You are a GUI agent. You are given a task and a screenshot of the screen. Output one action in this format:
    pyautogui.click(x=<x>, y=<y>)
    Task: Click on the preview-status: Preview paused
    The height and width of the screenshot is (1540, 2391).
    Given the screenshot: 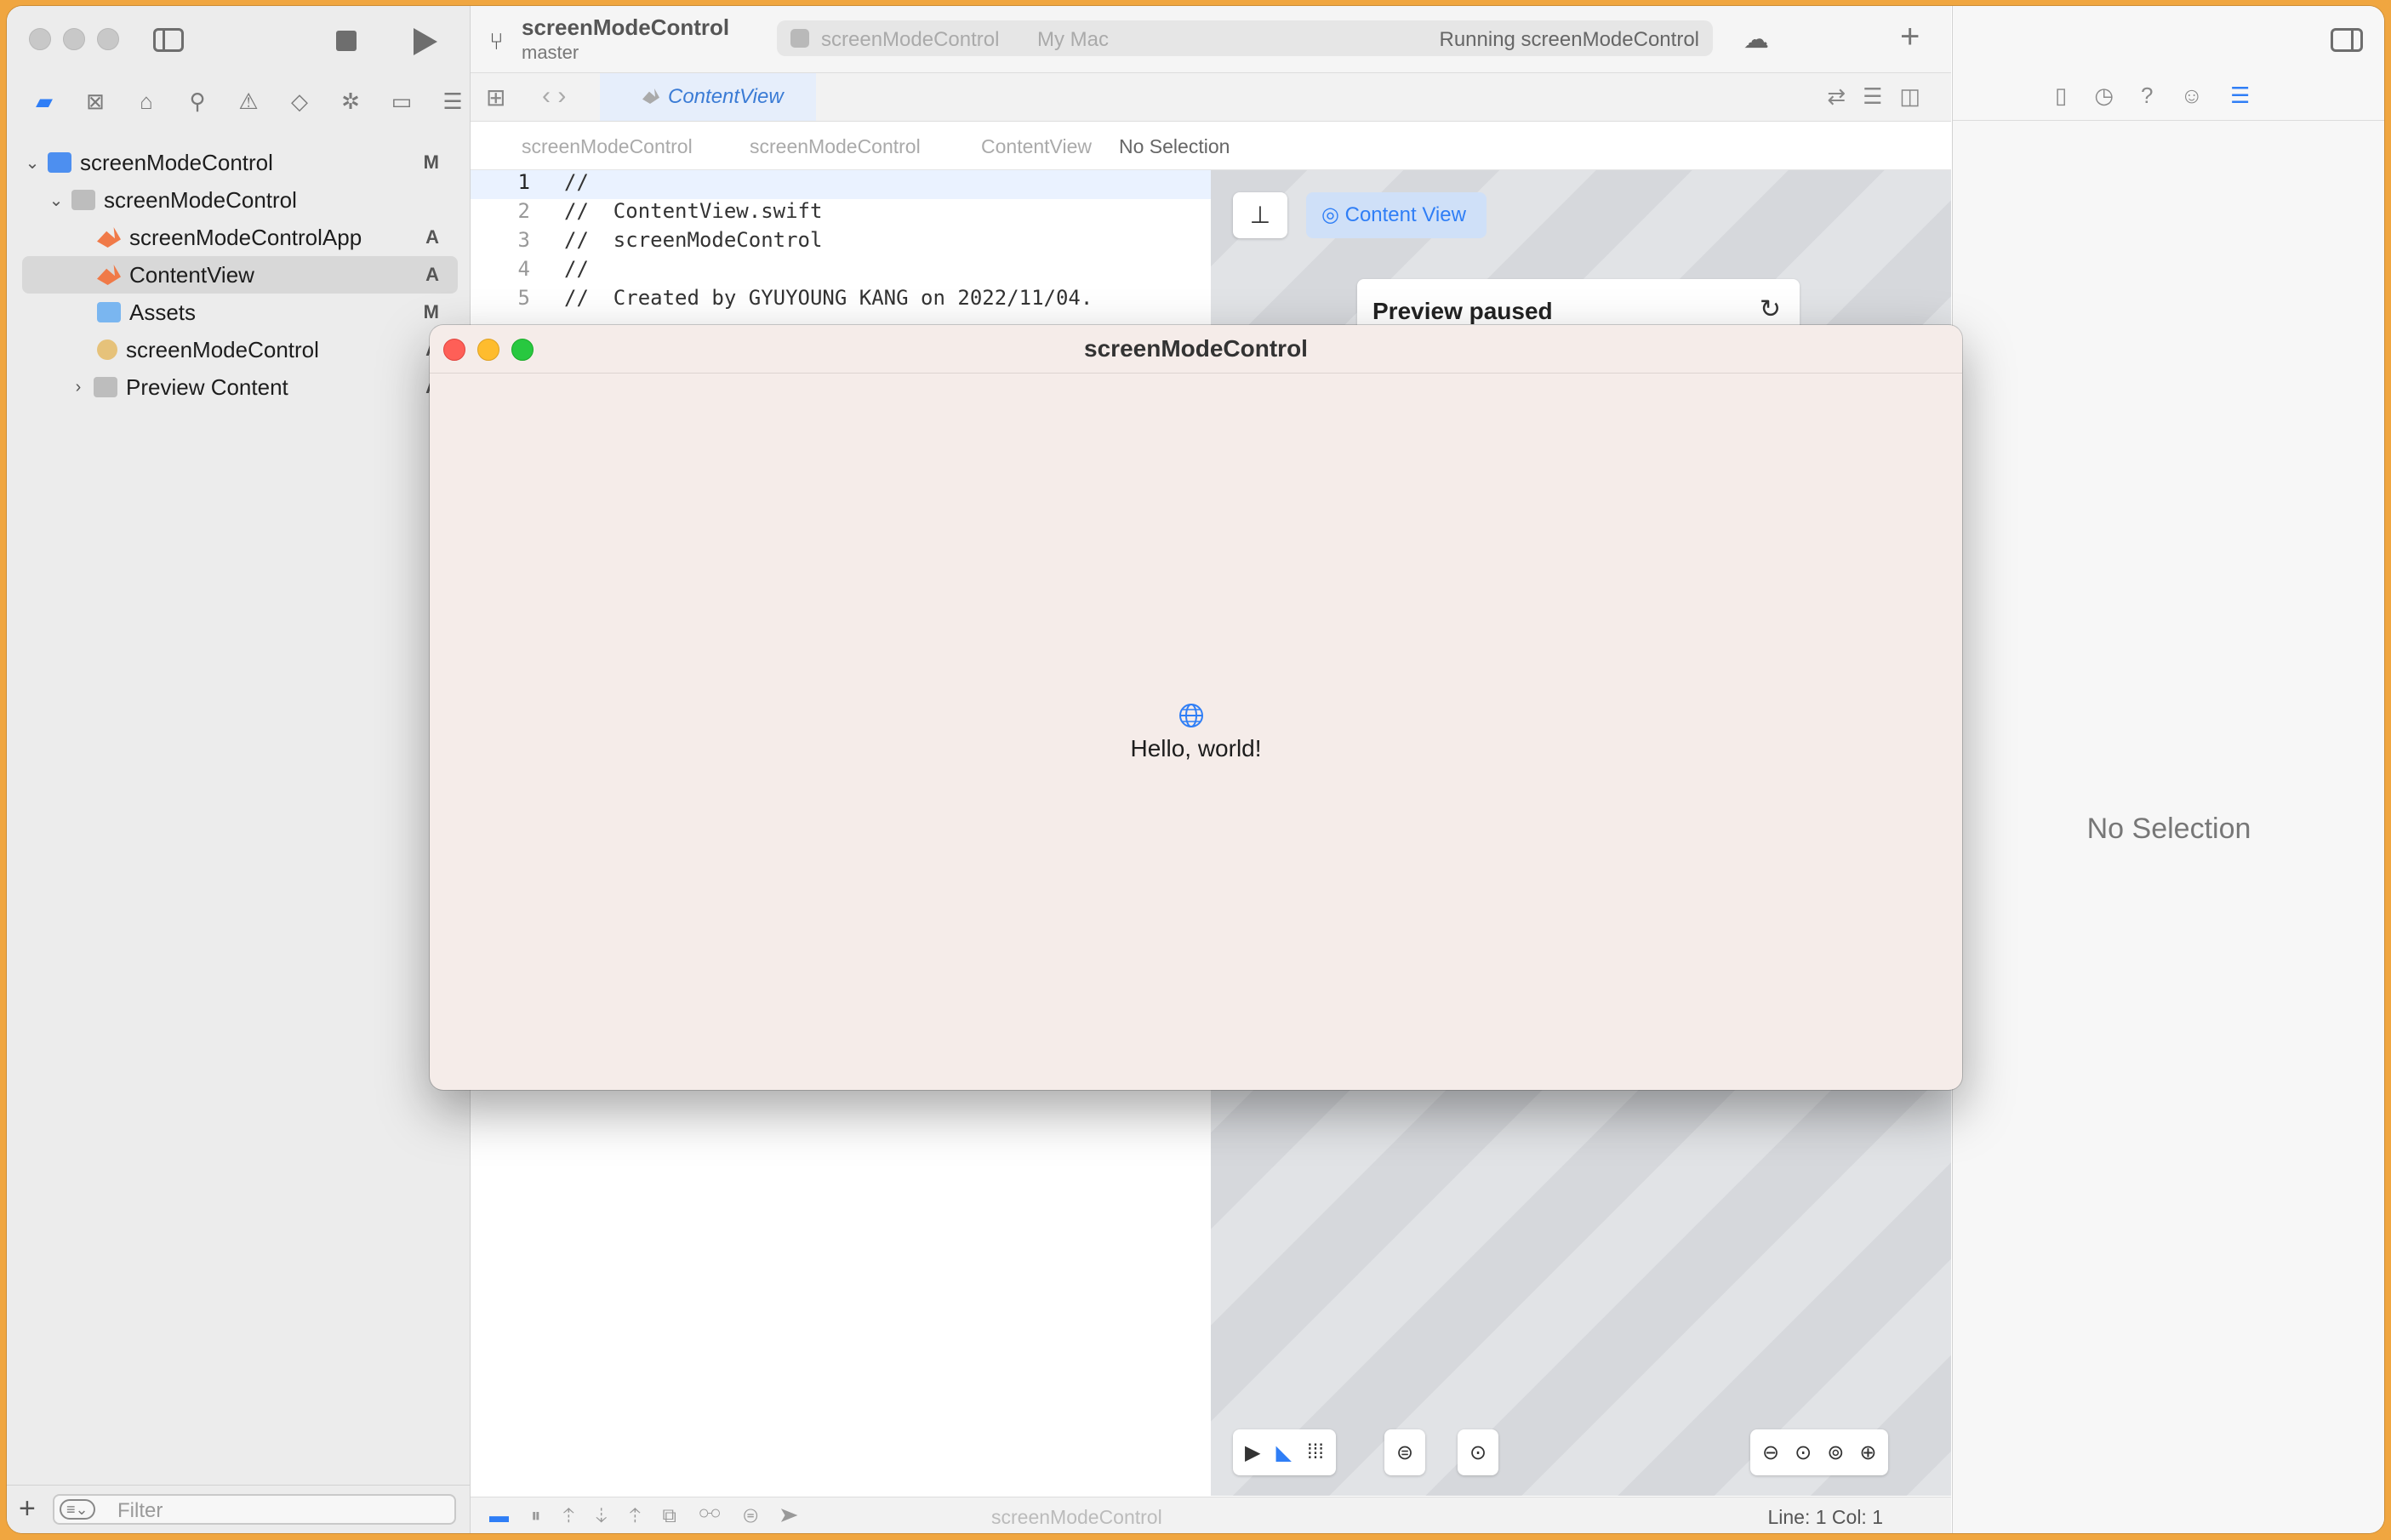 What is the action you would take?
    pyautogui.click(x=1463, y=311)
    